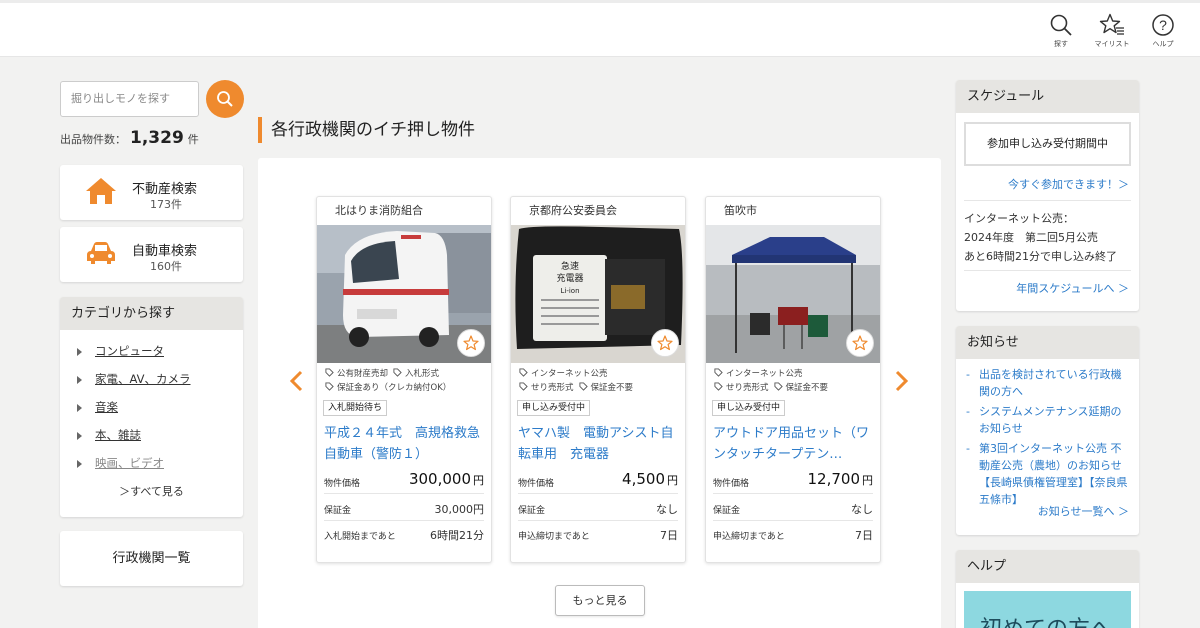  I want to click on status-badge: 入札開始待ち, so click(355, 408).